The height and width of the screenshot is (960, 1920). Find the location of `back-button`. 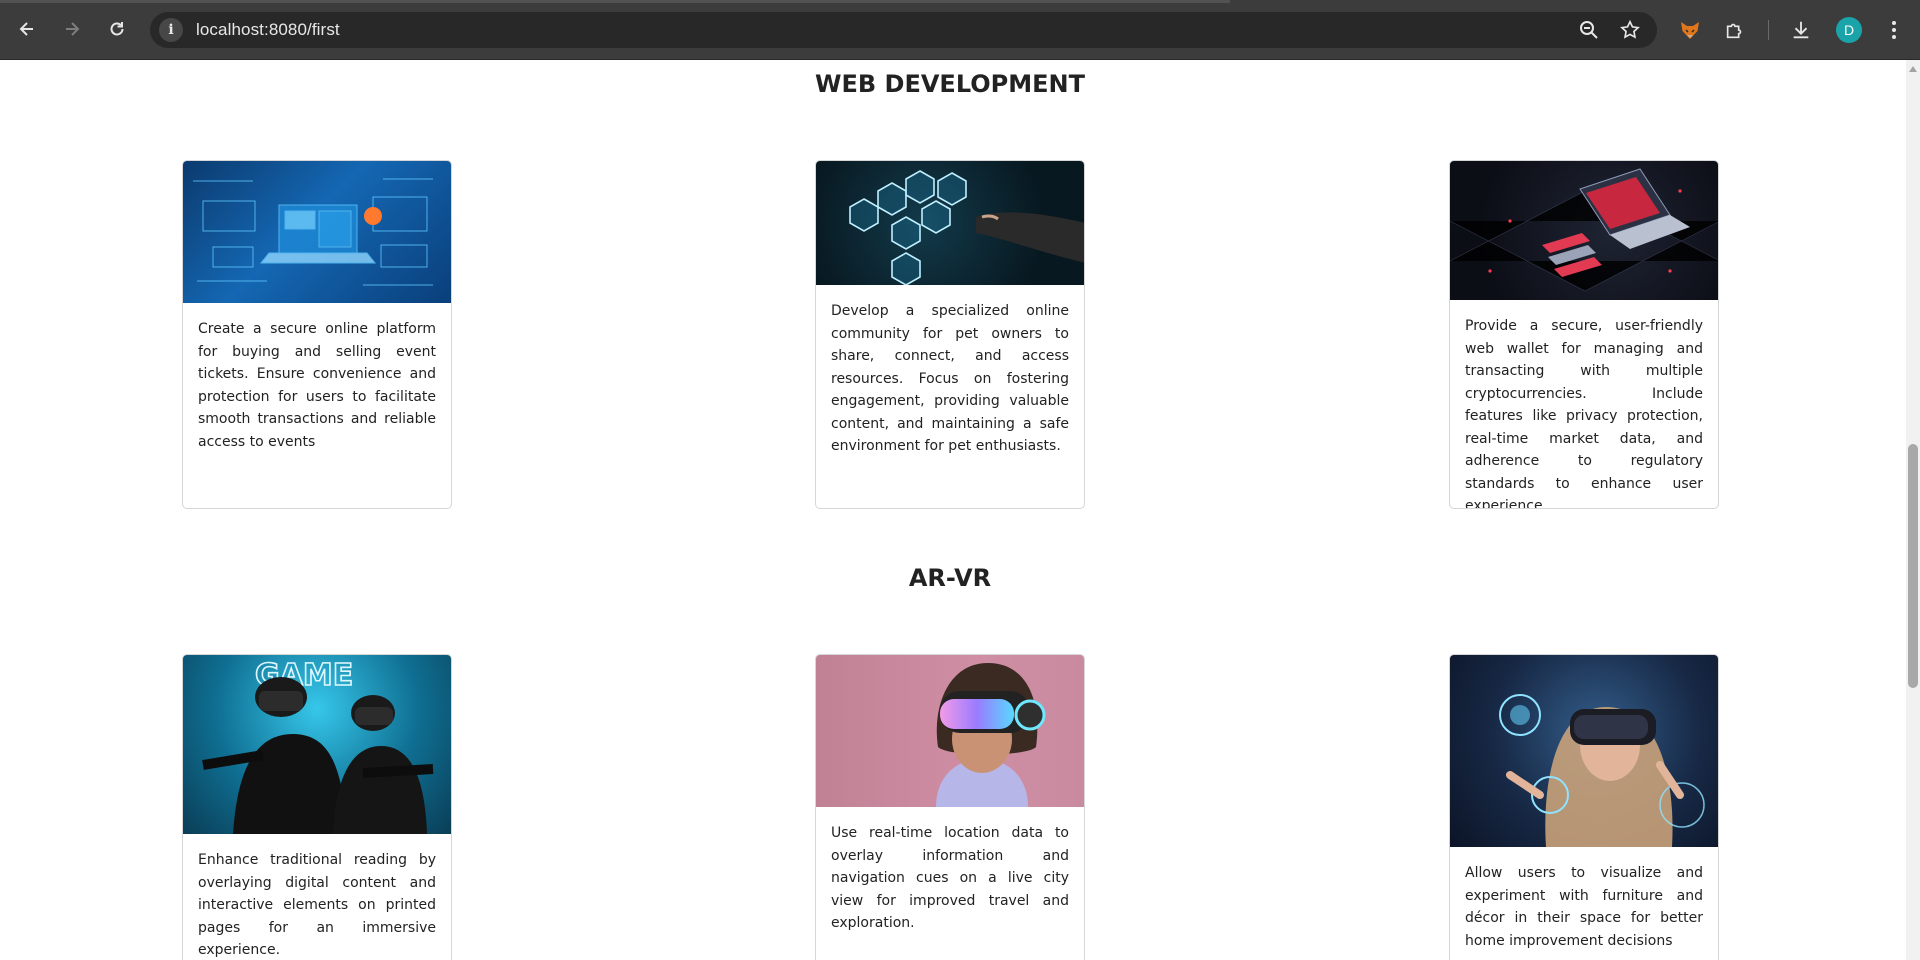

back-button is located at coordinates (27, 29).